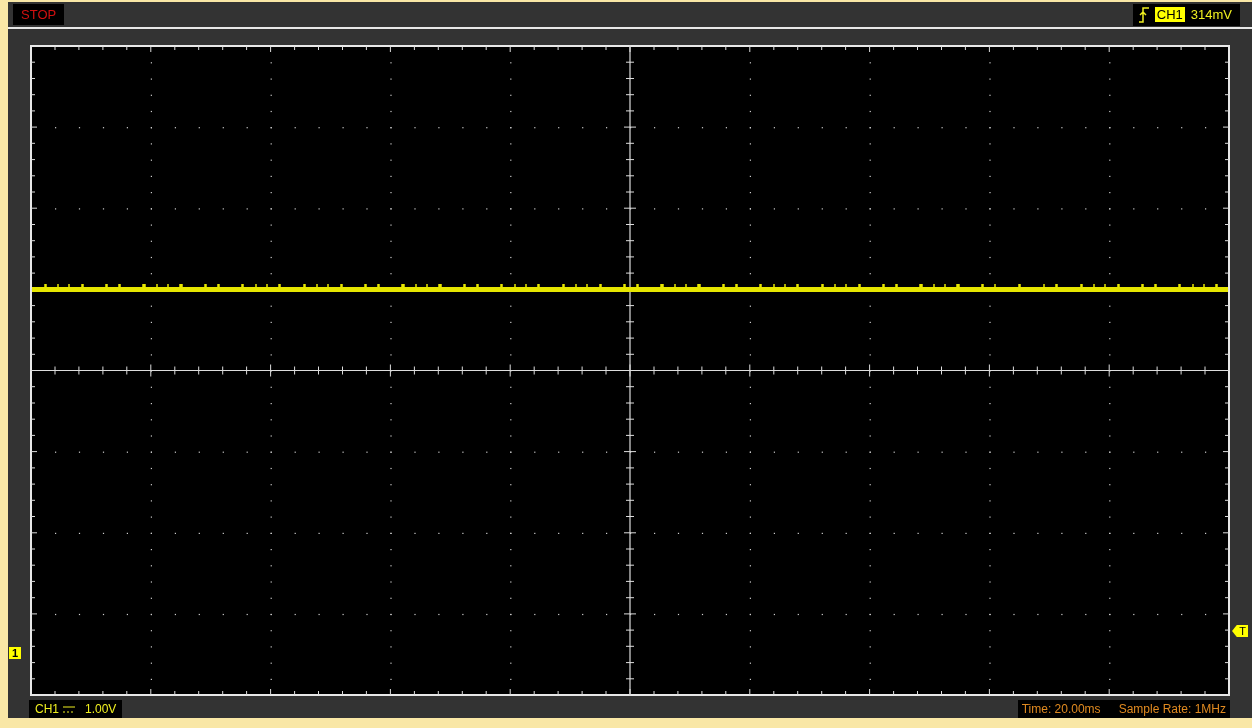 The width and height of the screenshot is (1252, 728). Describe the element at coordinates (1169, 14) in the screenshot. I see `trigger-channel: CH1` at that location.